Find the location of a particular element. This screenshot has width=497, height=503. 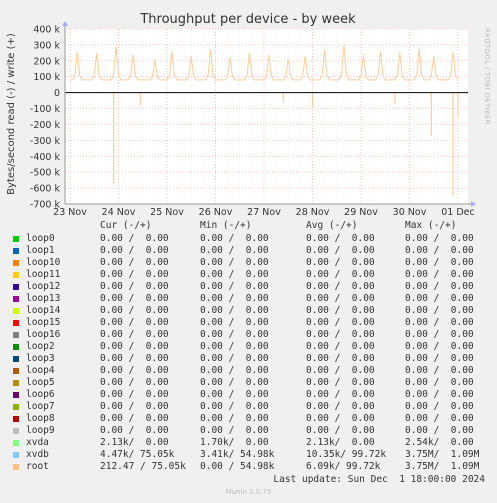

x-tick-label: 23 Nov is located at coordinates (70, 211).